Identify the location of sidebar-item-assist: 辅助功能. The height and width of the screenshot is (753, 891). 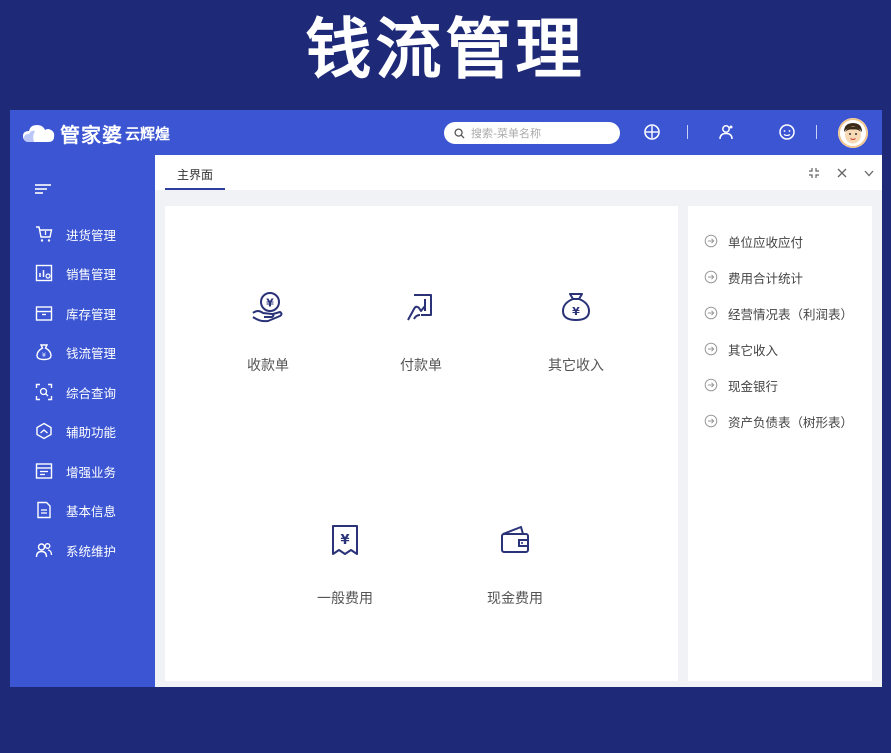
(82, 431).